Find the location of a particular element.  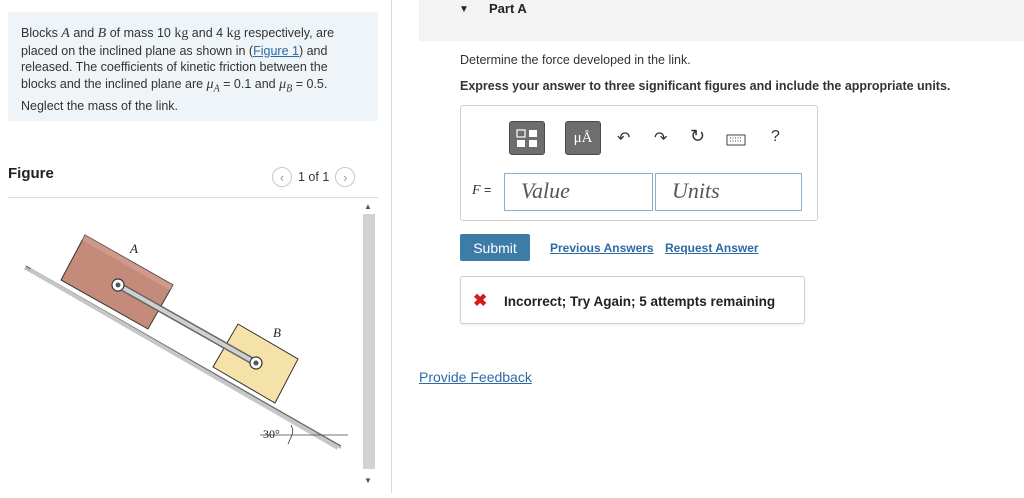

templates-icon is located at coordinates (526, 138).